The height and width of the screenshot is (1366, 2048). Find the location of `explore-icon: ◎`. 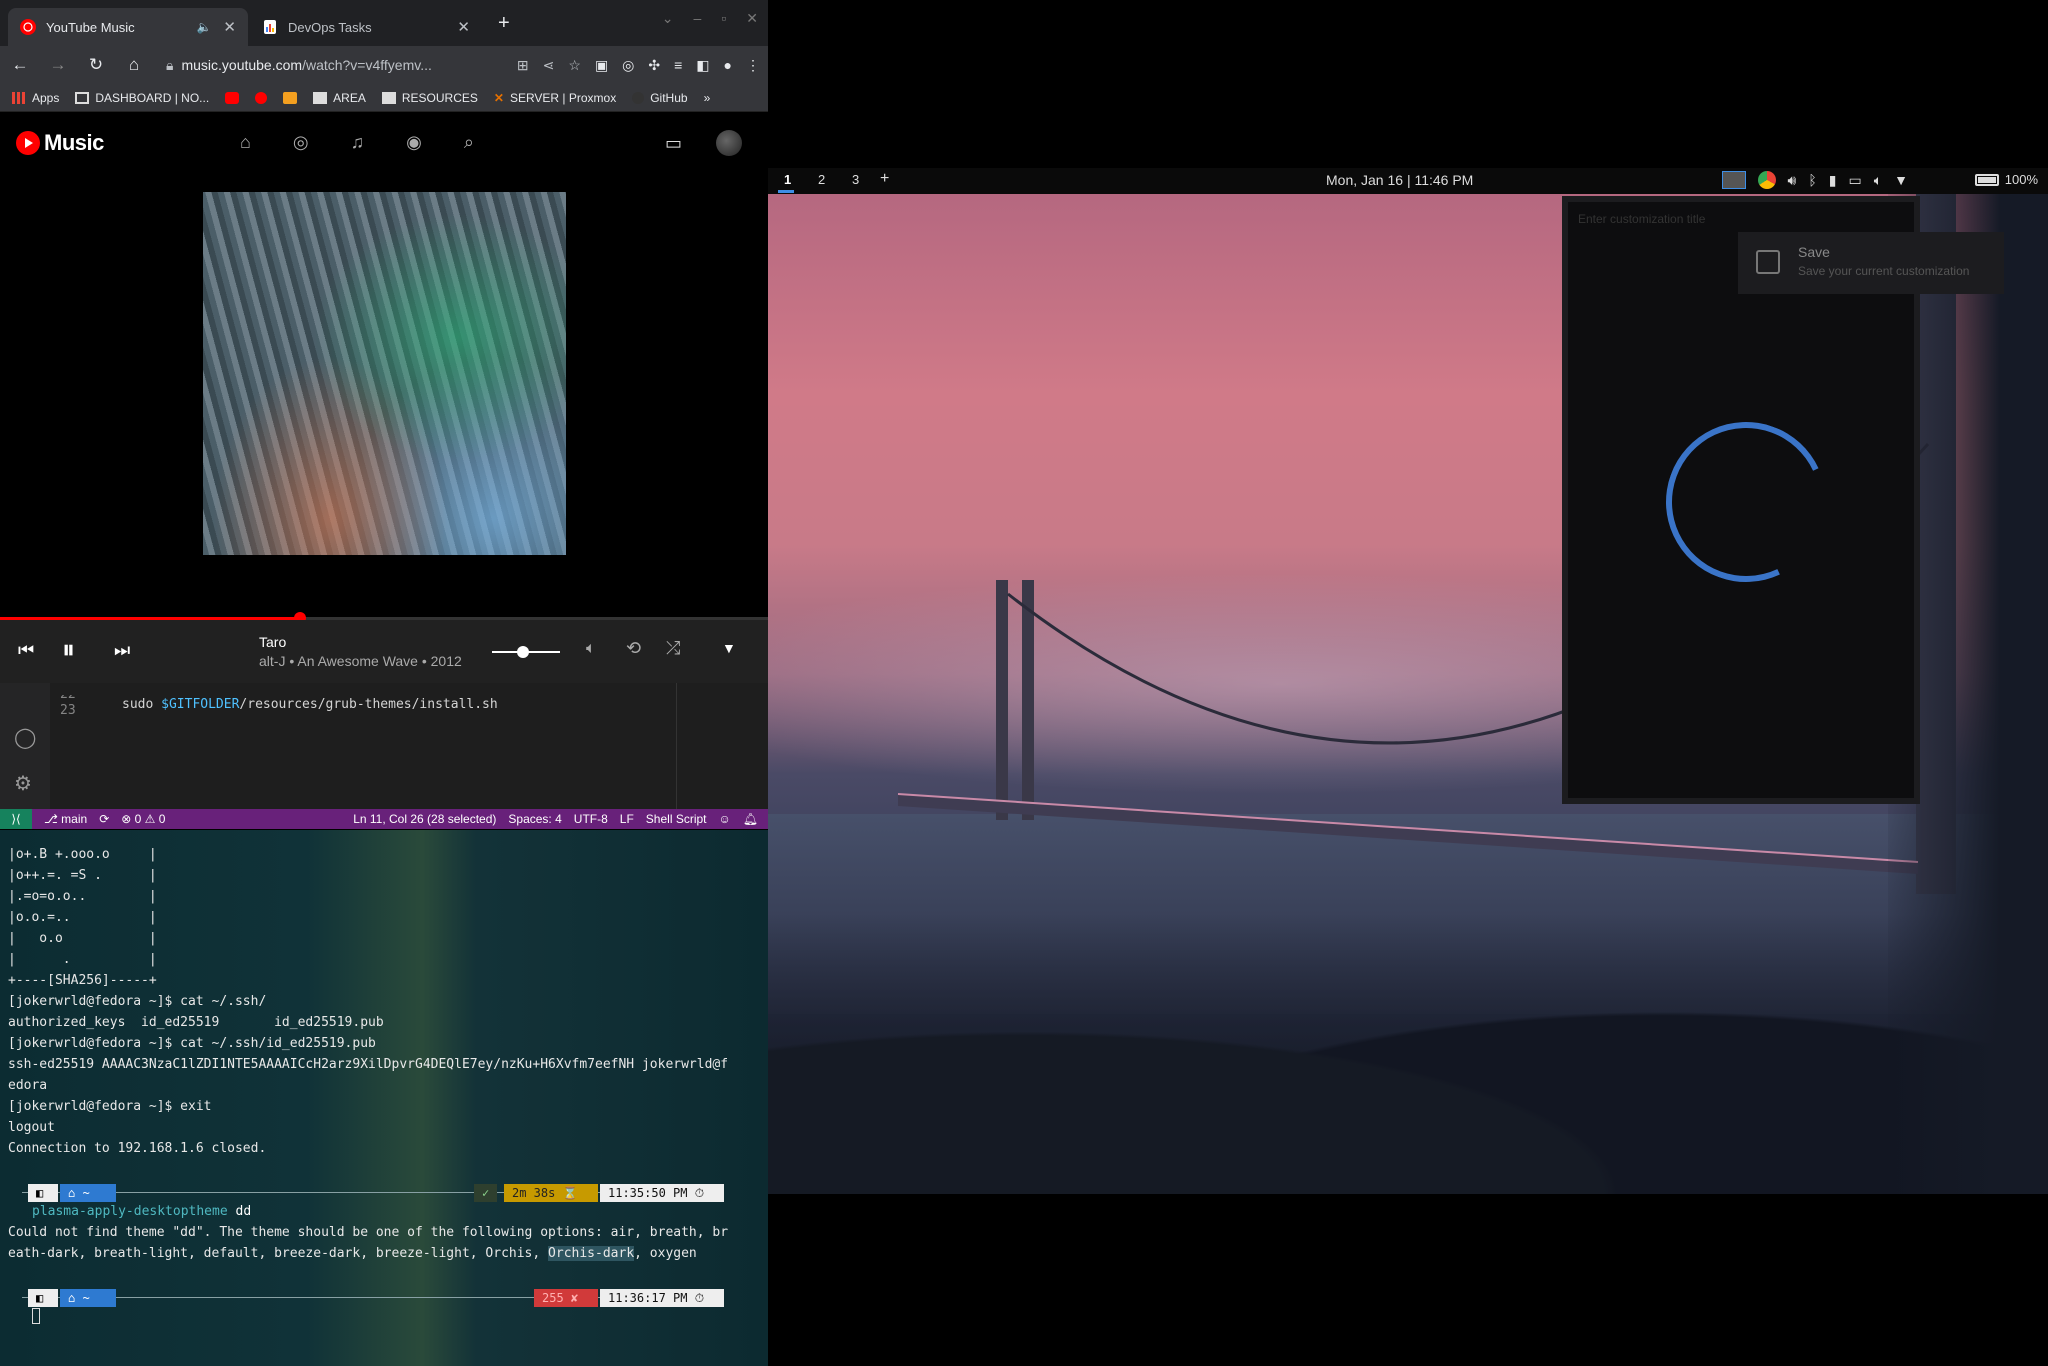

explore-icon: ◎ is located at coordinates (301, 142).